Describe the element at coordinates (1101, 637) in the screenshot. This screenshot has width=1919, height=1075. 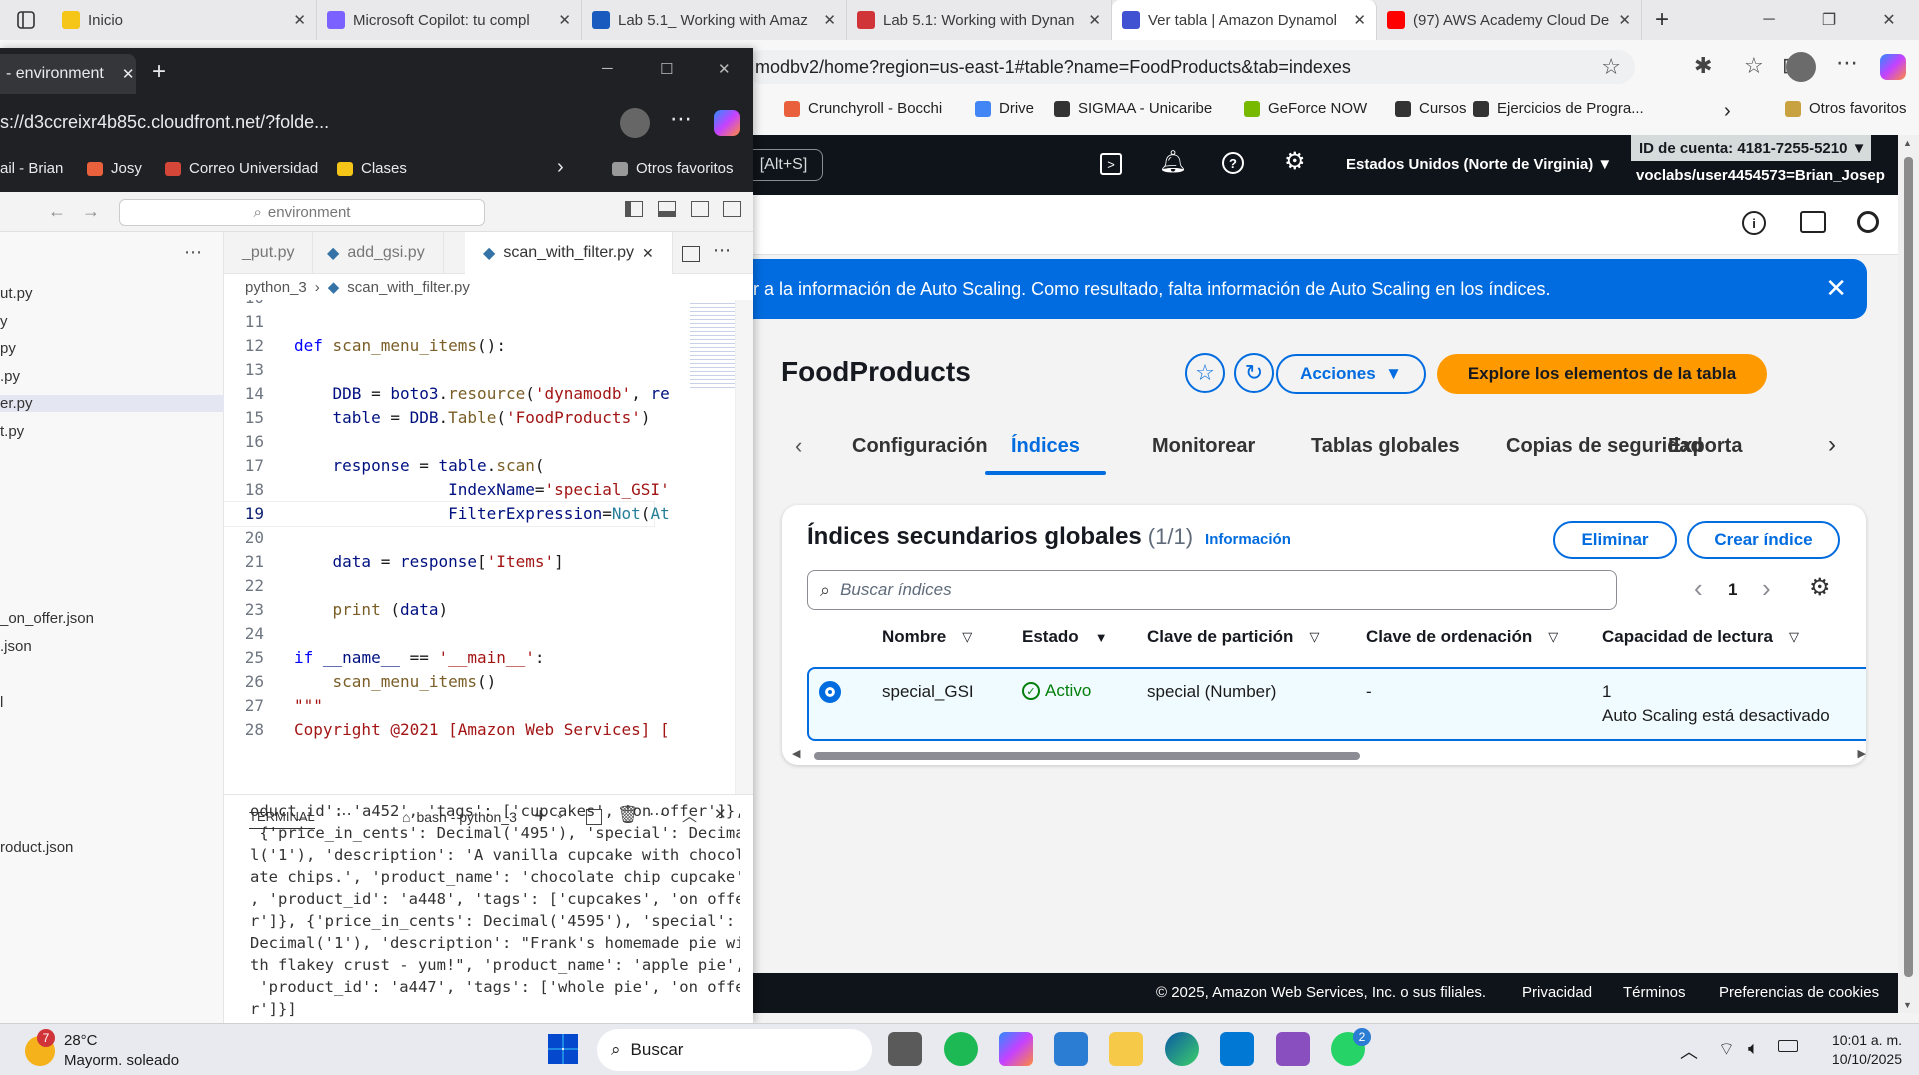
I see `sort-icon: ▼` at that location.